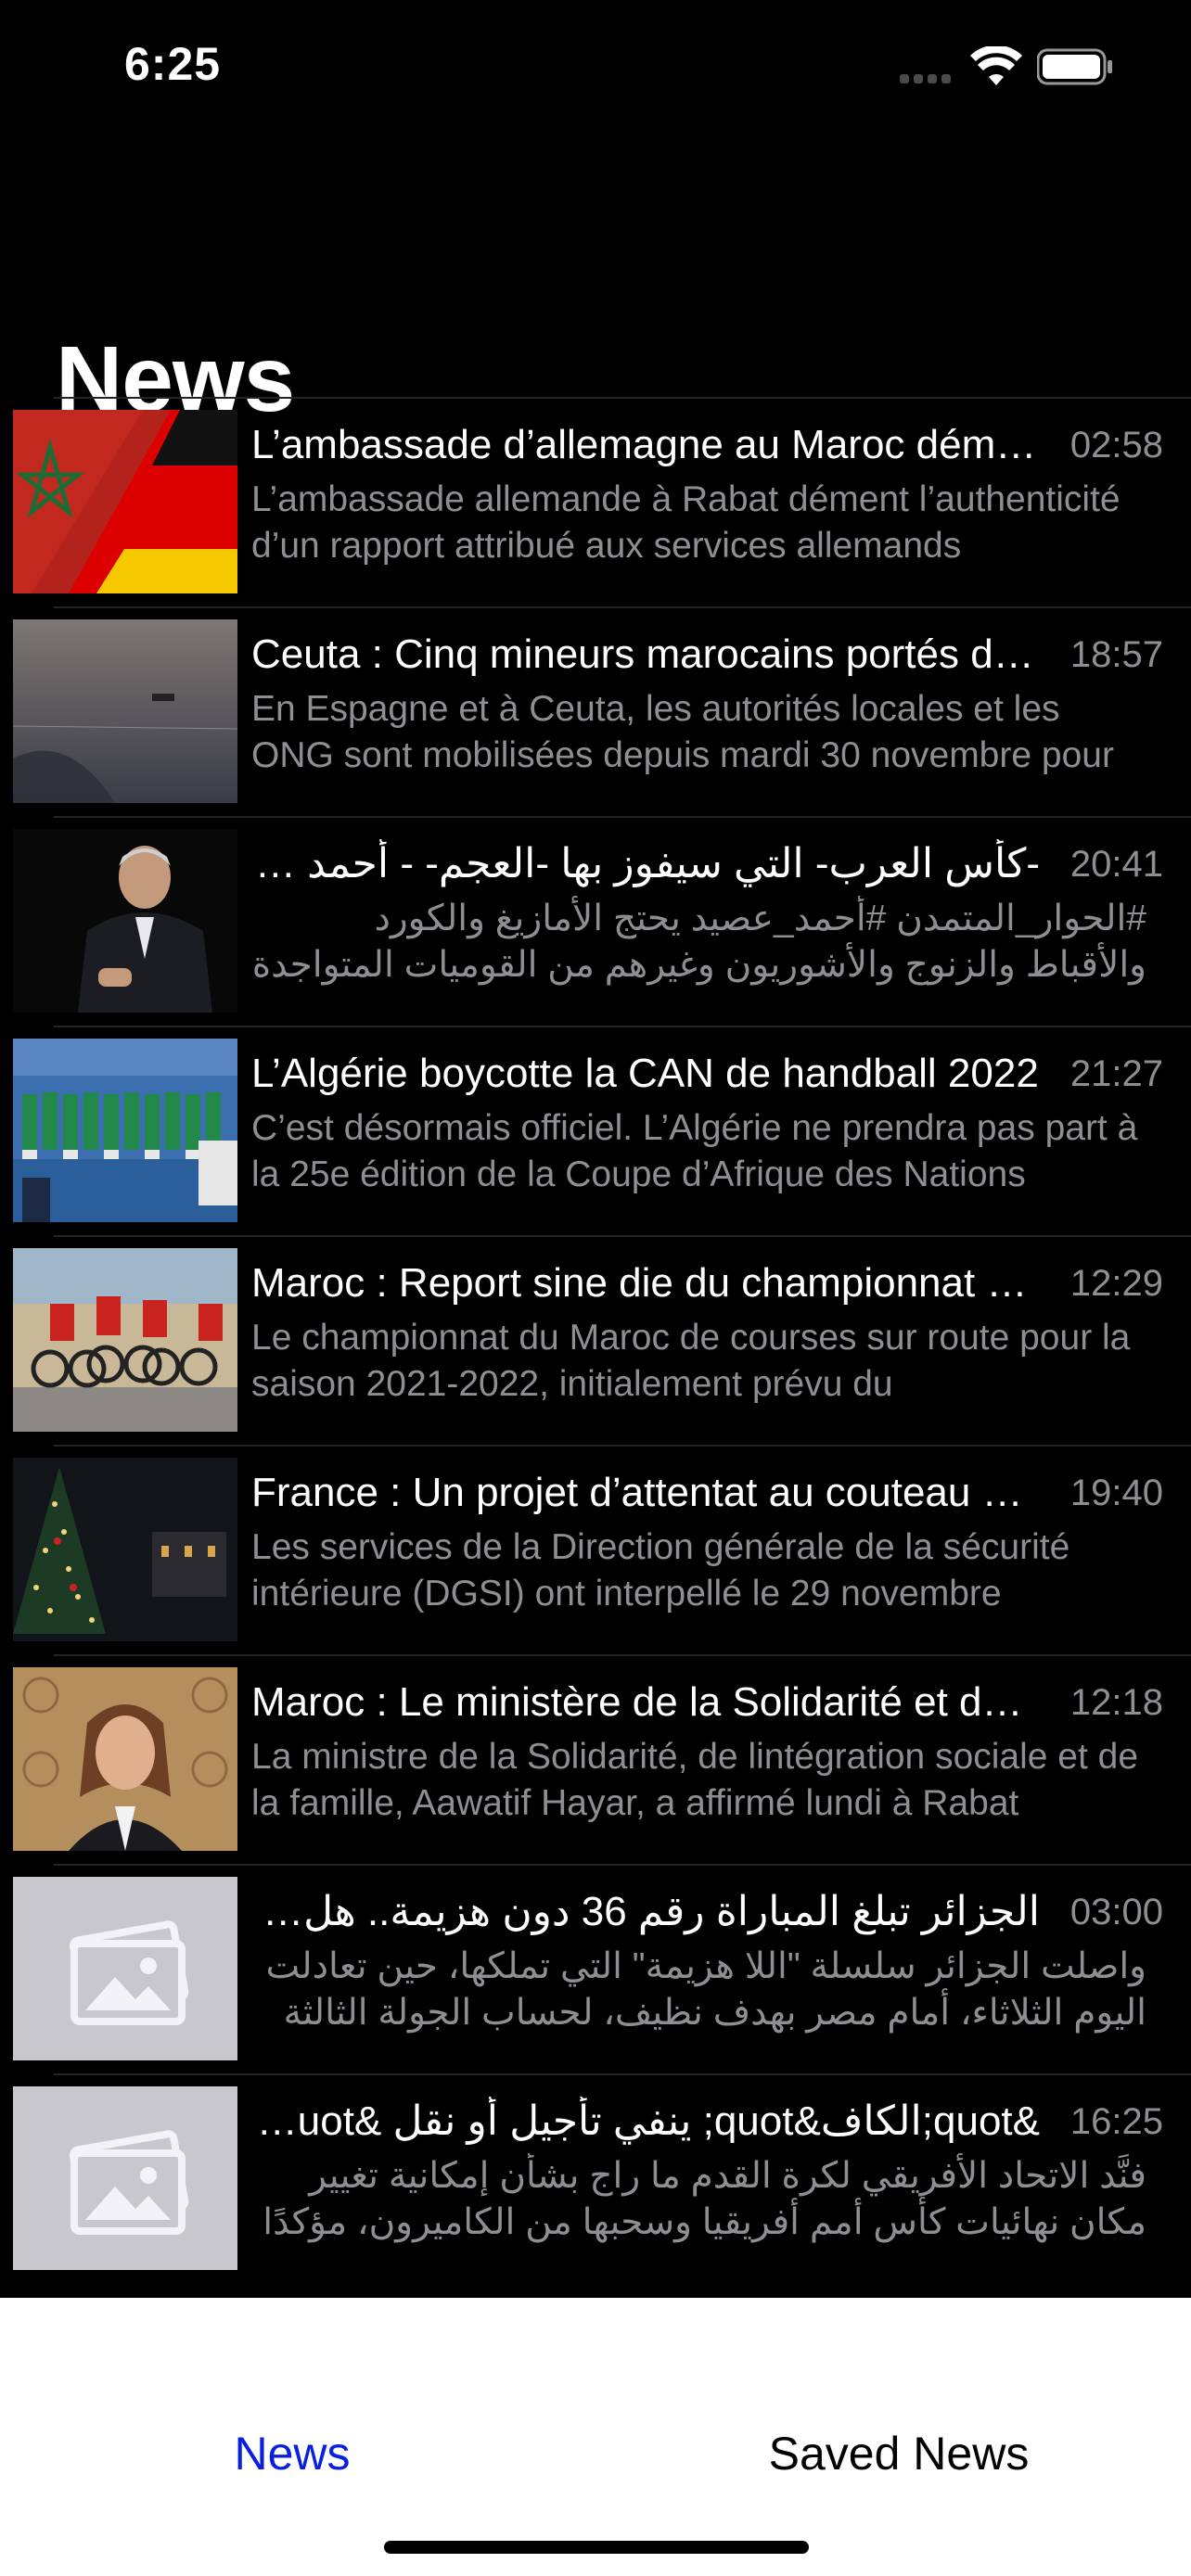 Image resolution: width=1191 pixels, height=2576 pixels. I want to click on battery-icon, so click(1074, 66).